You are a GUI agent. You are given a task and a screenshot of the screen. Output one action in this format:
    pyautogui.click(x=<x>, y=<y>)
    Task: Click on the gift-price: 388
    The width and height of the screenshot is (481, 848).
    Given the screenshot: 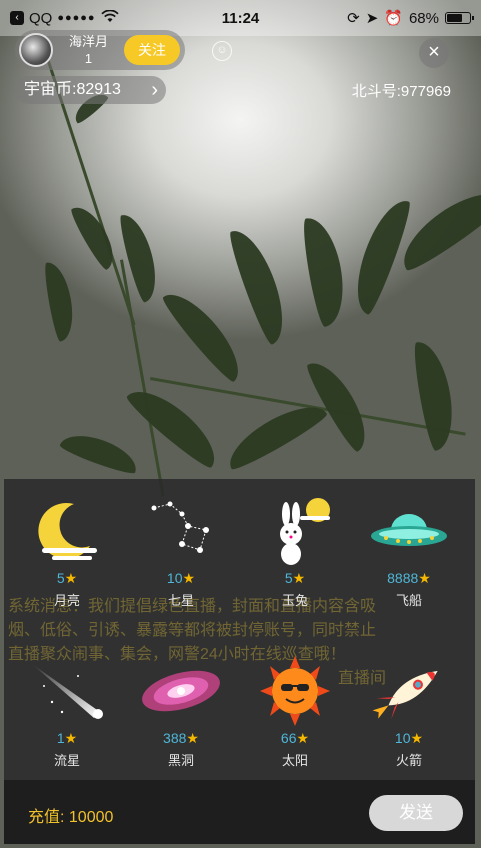 What is the action you would take?
    pyautogui.click(x=175, y=738)
    